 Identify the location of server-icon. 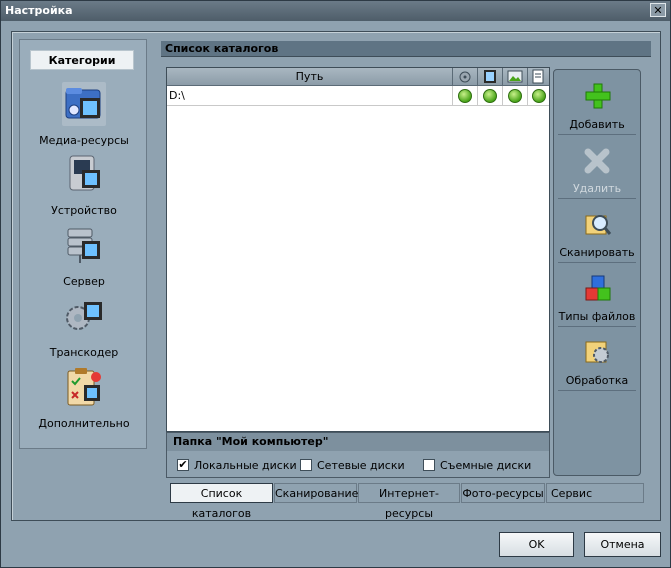
(84, 245).